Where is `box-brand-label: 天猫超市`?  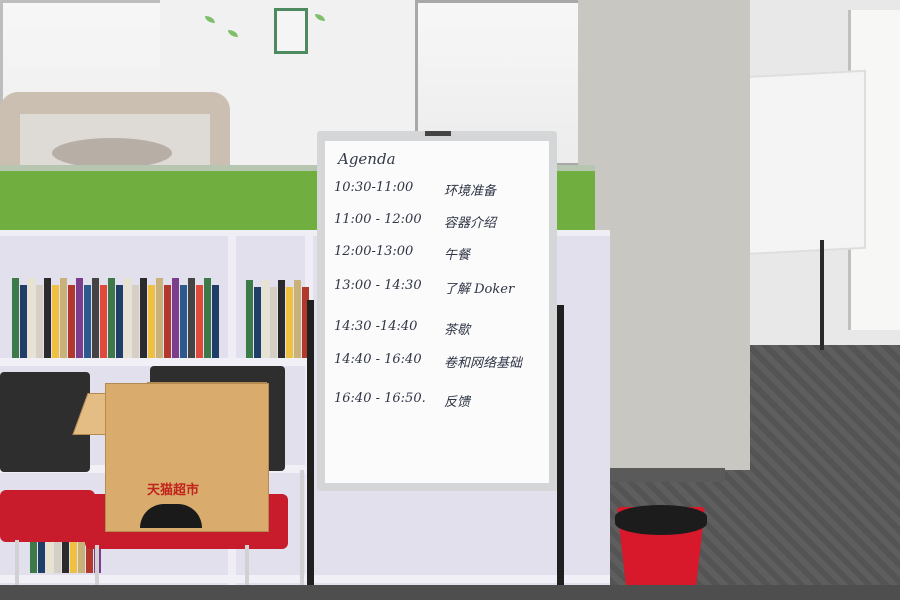 box-brand-label: 天猫超市 is located at coordinates (173, 490).